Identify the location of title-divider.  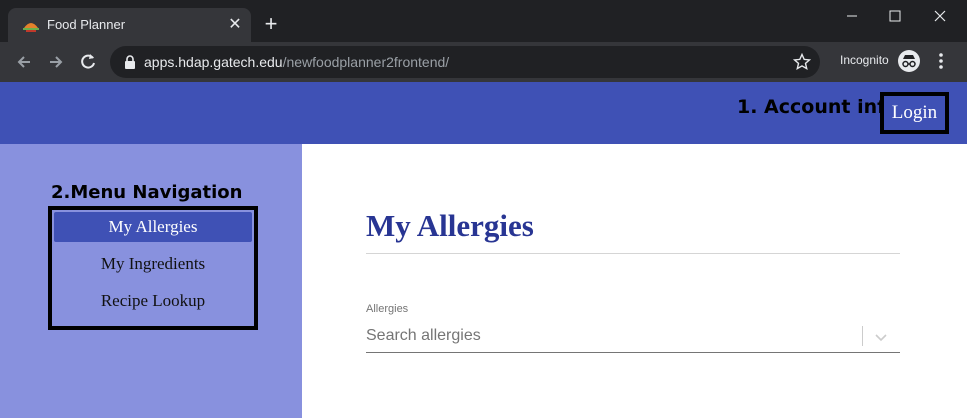
(633, 253).